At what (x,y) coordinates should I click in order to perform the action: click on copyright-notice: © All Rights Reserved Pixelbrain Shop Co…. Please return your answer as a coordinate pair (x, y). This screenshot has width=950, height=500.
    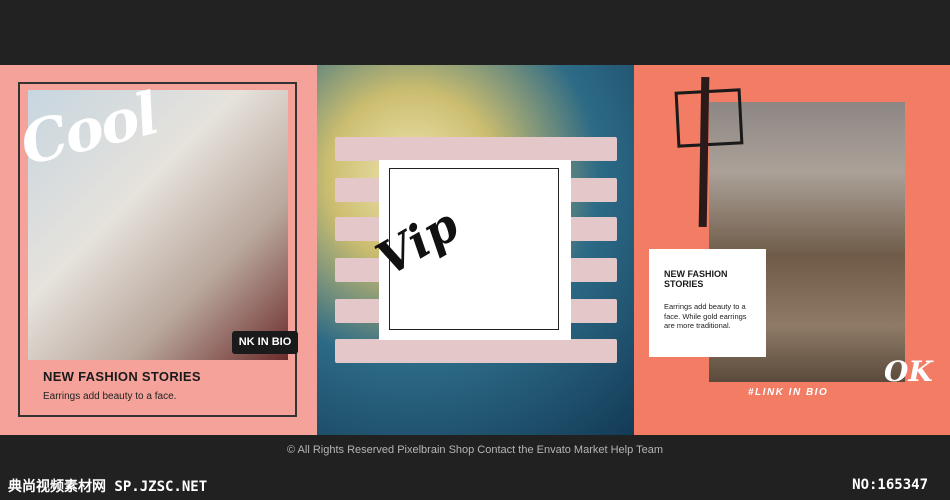
    Looking at the image, I should click on (475, 450).